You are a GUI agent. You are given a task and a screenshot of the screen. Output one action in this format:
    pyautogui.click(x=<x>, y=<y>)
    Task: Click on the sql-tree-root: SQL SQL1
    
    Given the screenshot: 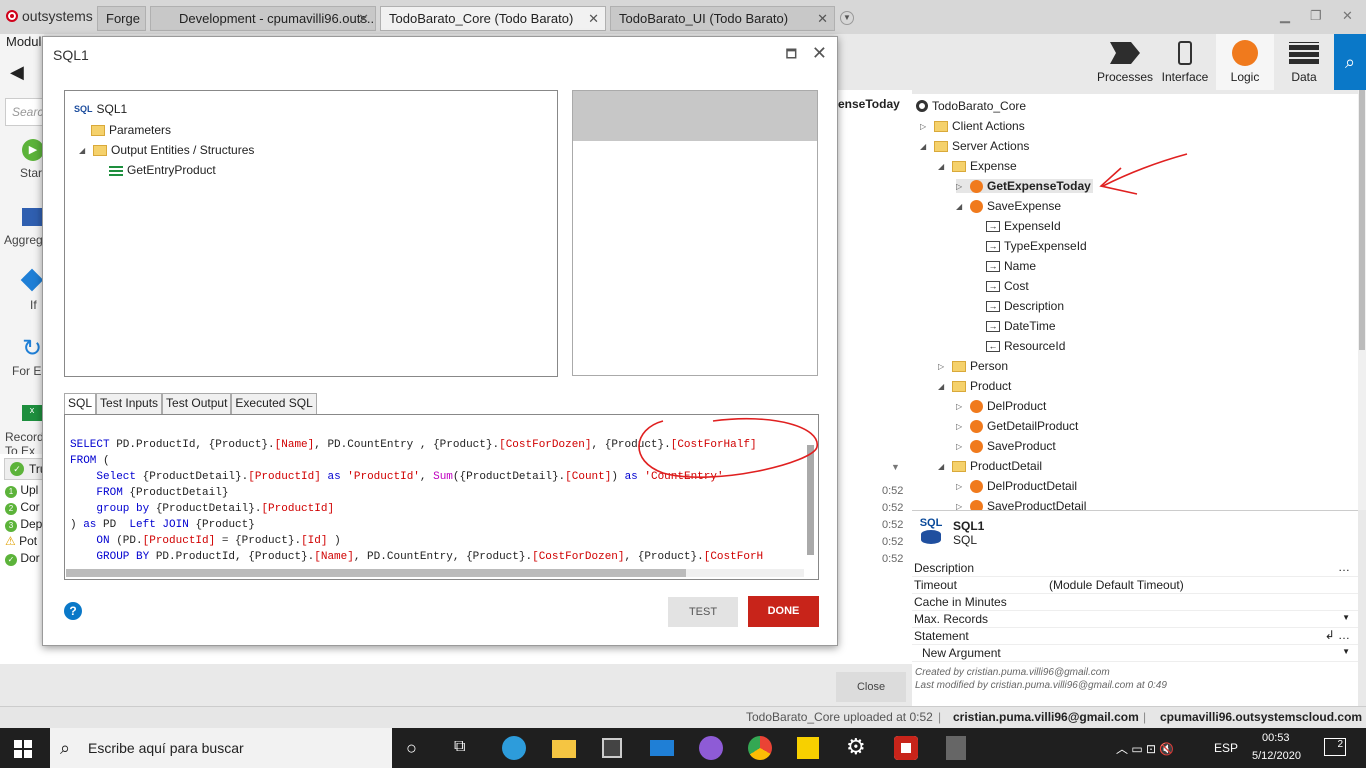 What is the action you would take?
    pyautogui.click(x=100, y=109)
    